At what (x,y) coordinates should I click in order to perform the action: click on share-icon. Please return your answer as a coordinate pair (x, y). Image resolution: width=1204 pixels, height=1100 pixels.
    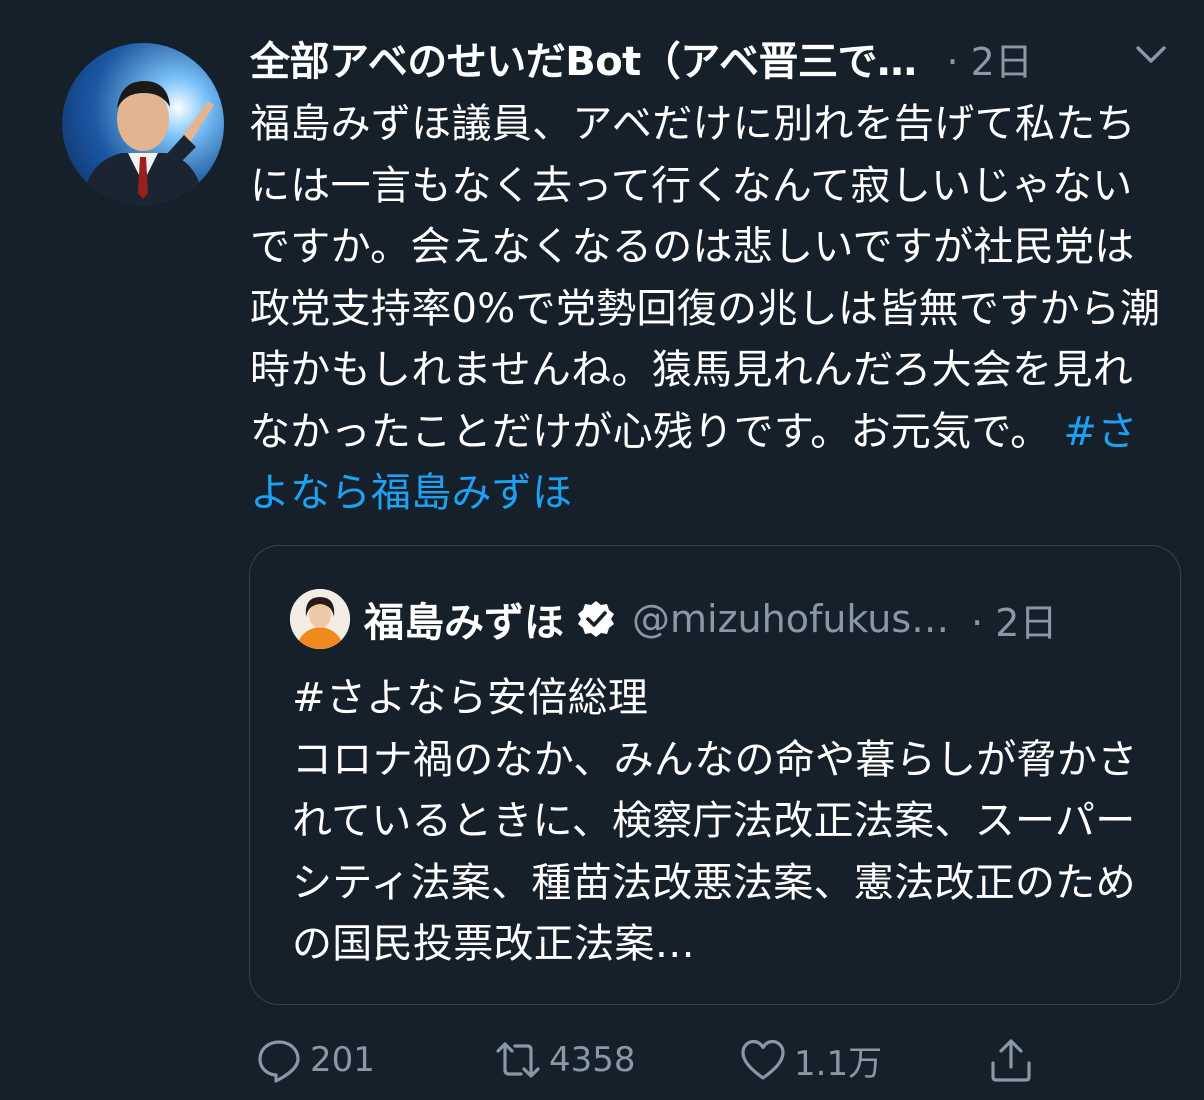
    Looking at the image, I should click on (1011, 1060).